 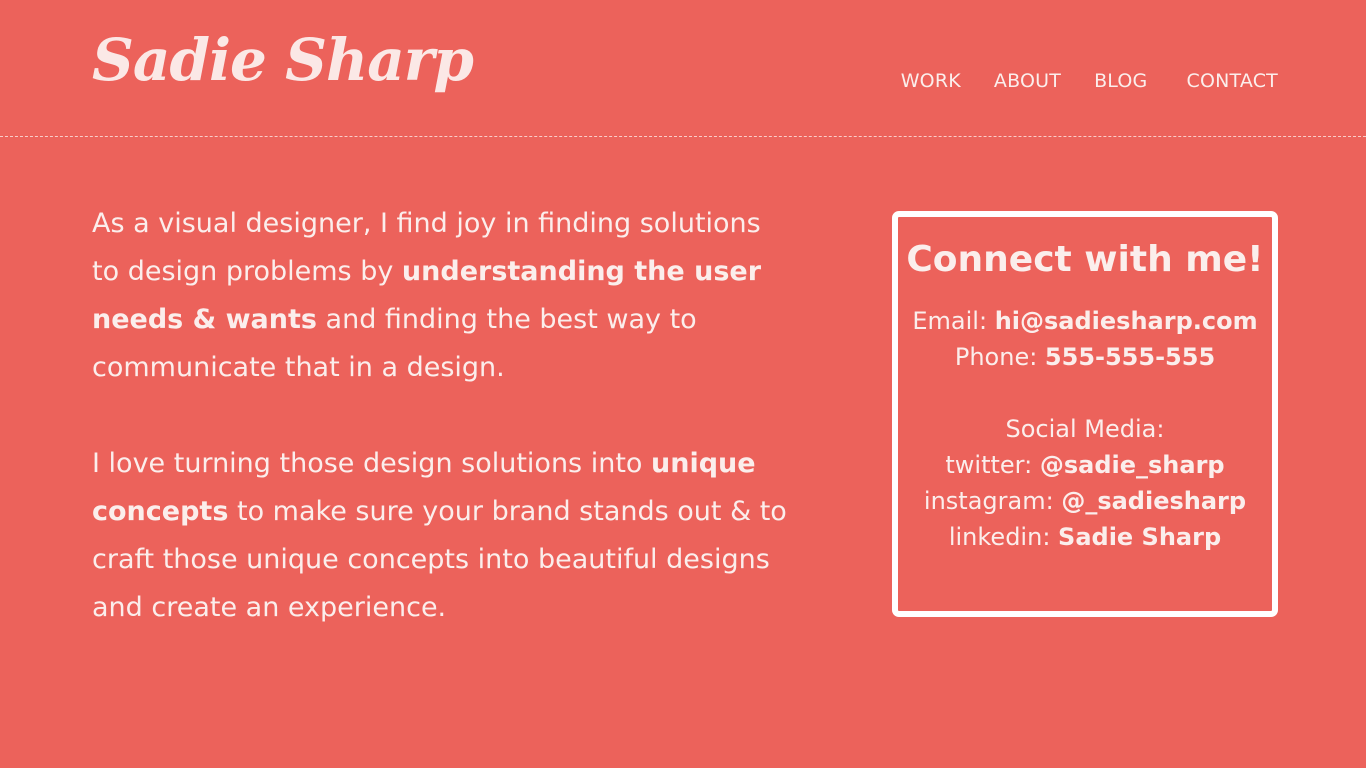 I want to click on instagram-link: @_sadiesharp, so click(x=1153, y=501).